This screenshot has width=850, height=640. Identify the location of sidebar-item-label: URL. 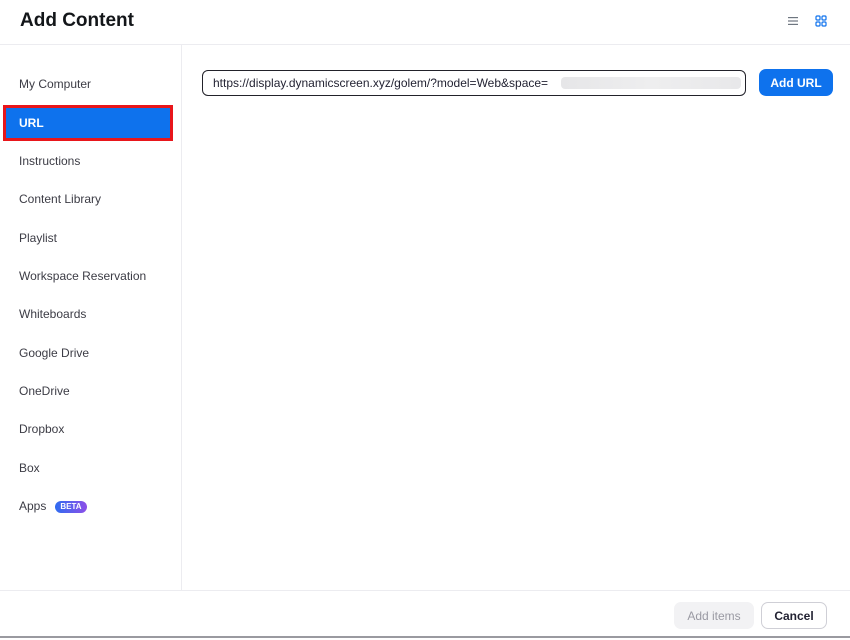
(31, 123).